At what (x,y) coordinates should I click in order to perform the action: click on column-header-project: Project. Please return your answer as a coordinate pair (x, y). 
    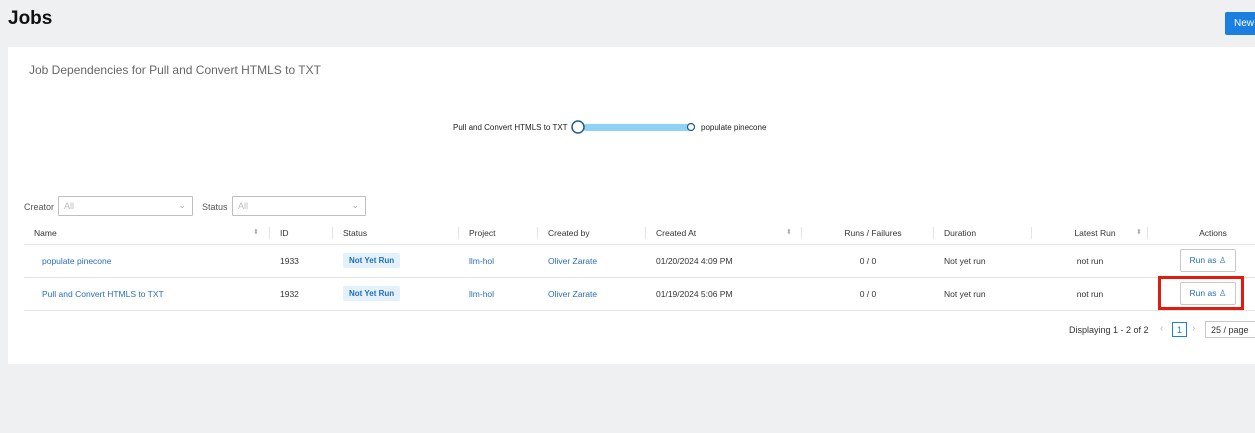
    Looking at the image, I should click on (498, 233).